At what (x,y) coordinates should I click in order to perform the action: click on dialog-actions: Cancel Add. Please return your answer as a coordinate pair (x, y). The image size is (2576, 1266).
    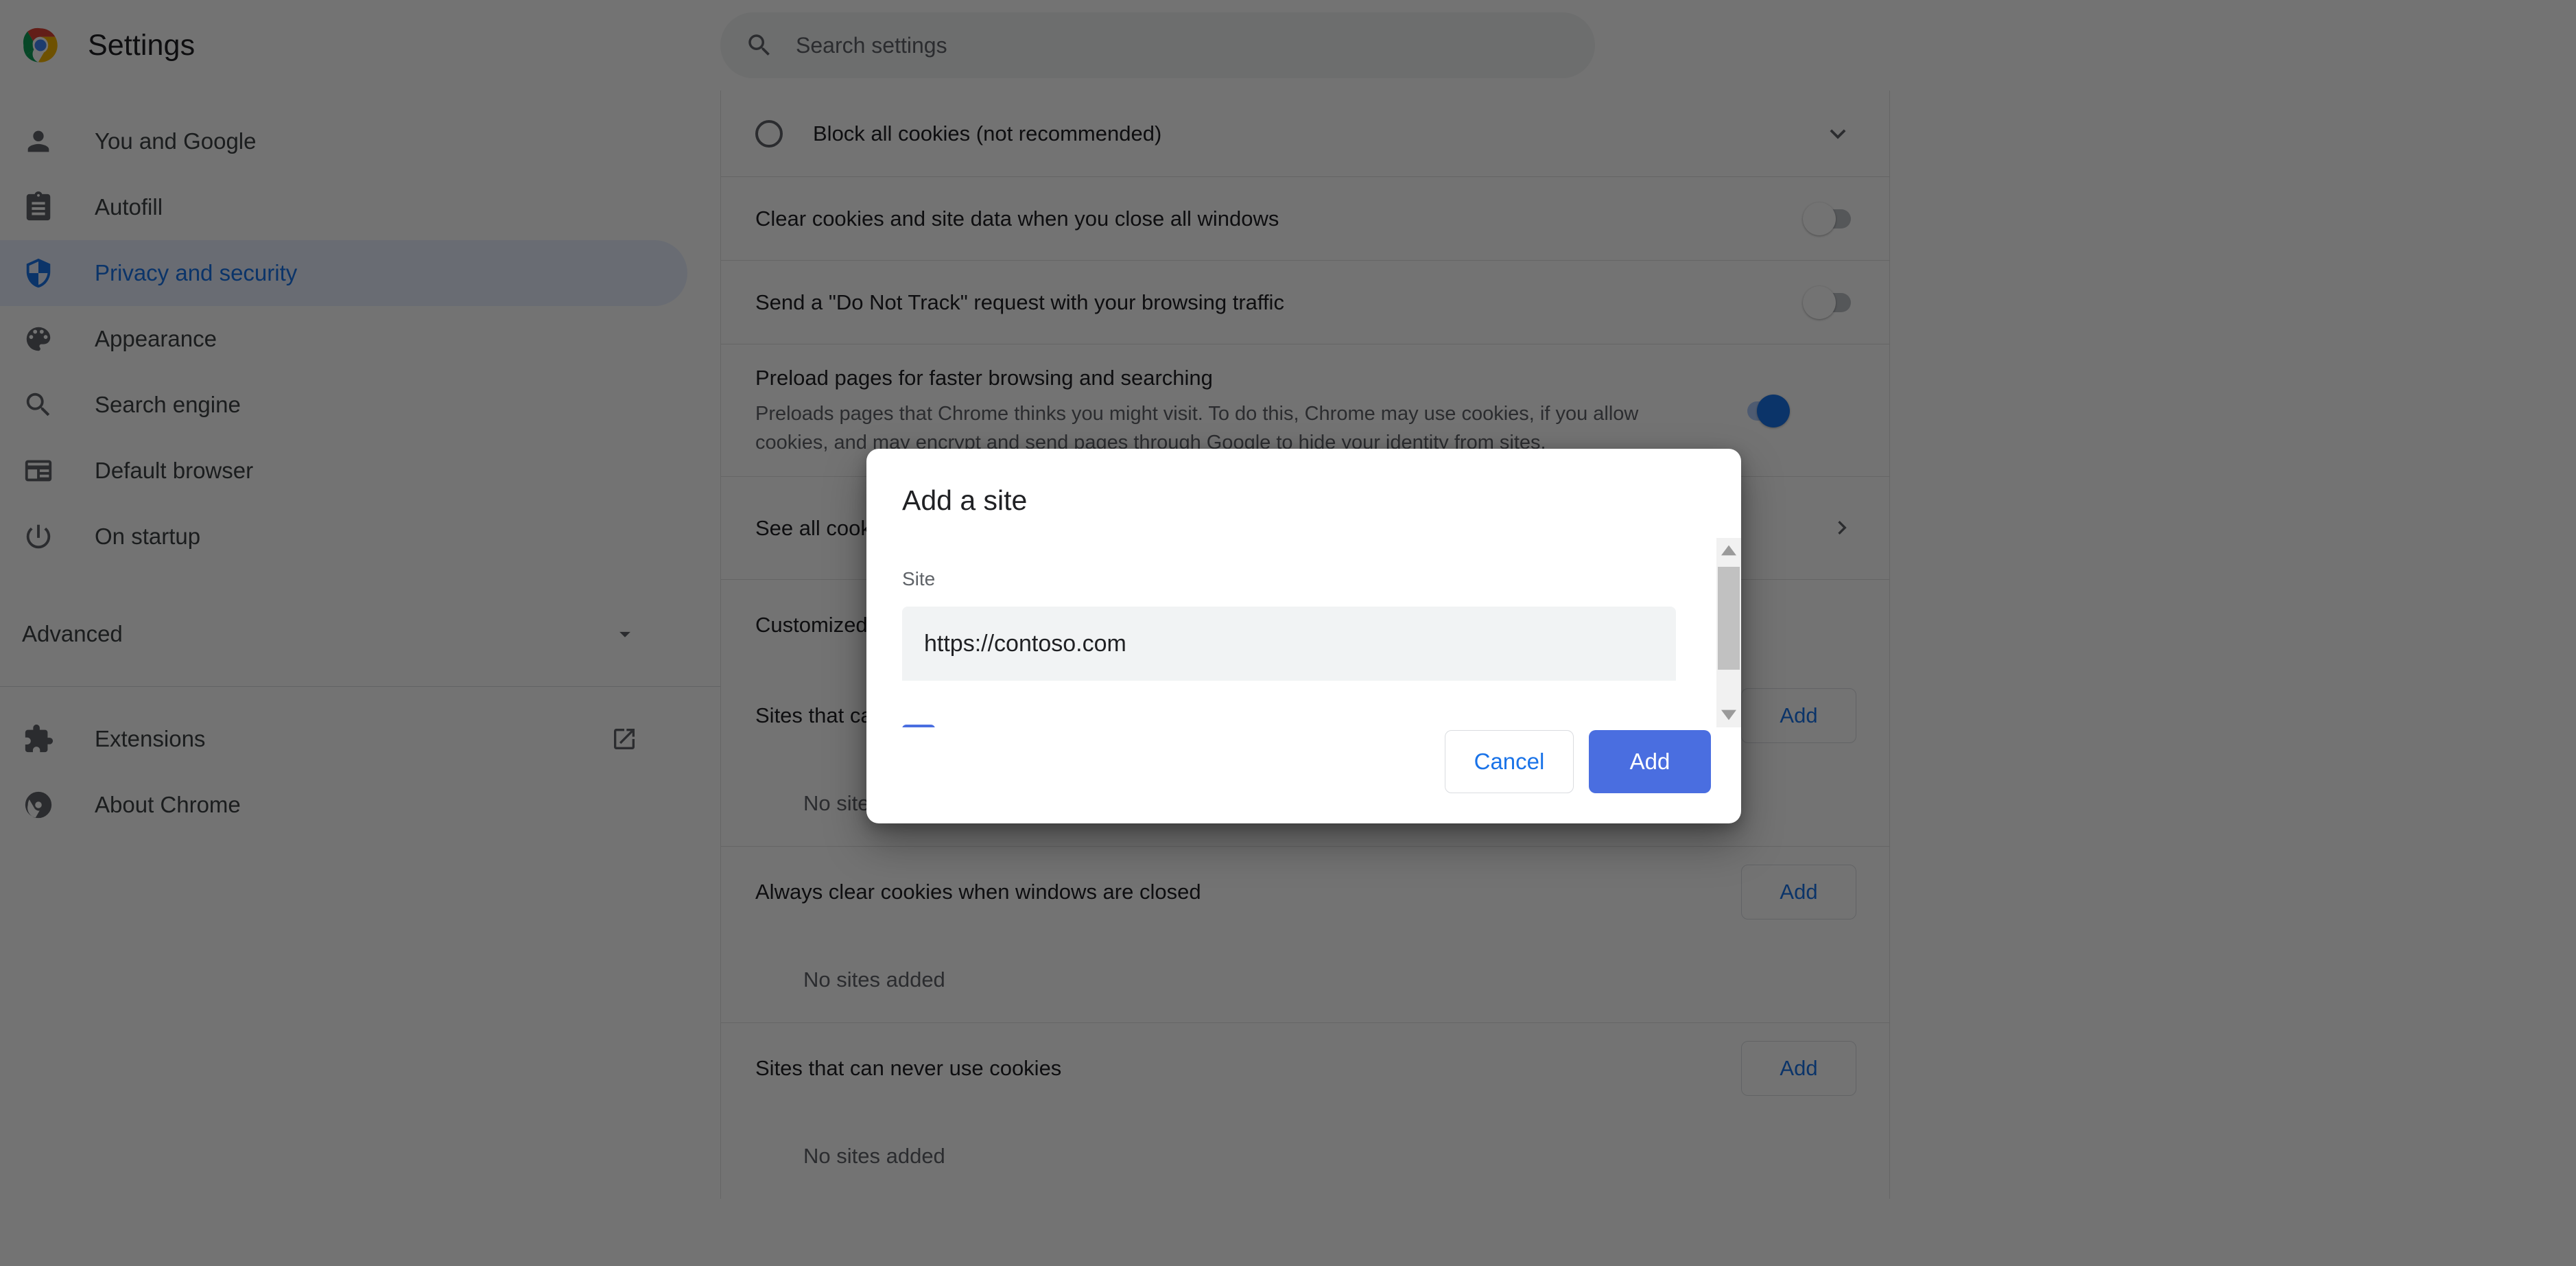
    Looking at the image, I should click on (1578, 761).